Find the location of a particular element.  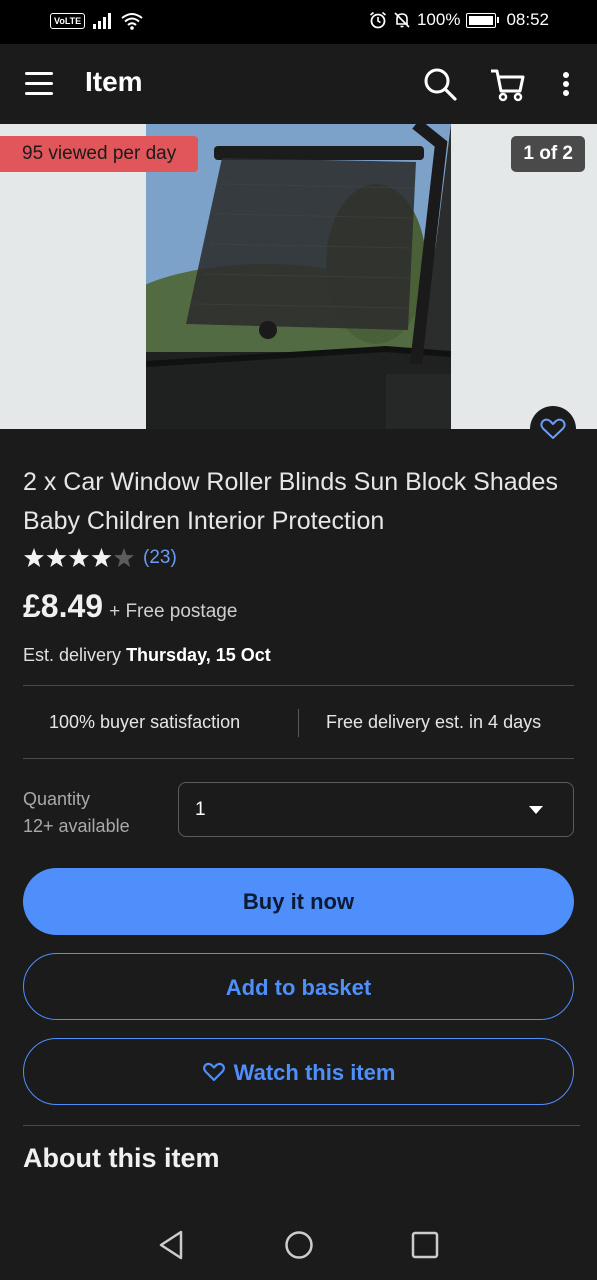

status-bar: VoLTE 100% 08:52 is located at coordinates (298, 22).